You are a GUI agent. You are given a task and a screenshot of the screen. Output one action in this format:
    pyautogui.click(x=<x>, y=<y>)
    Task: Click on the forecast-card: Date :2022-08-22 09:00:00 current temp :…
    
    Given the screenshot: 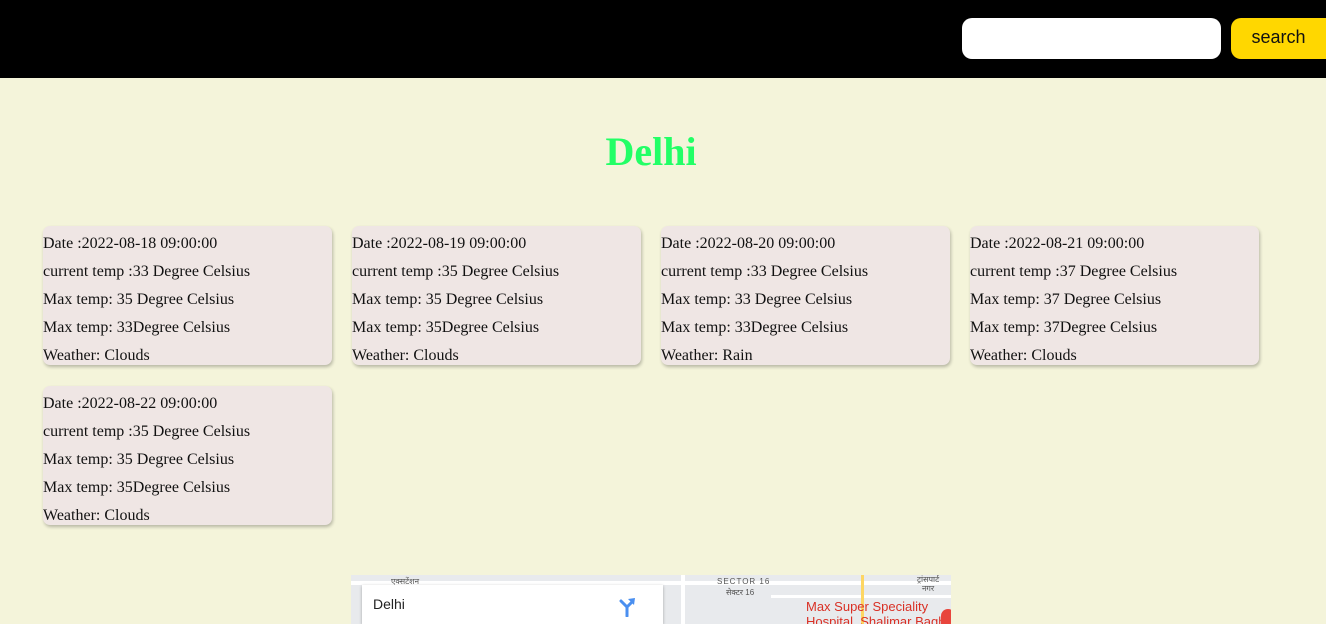 What is the action you would take?
    pyautogui.click(x=187, y=455)
    